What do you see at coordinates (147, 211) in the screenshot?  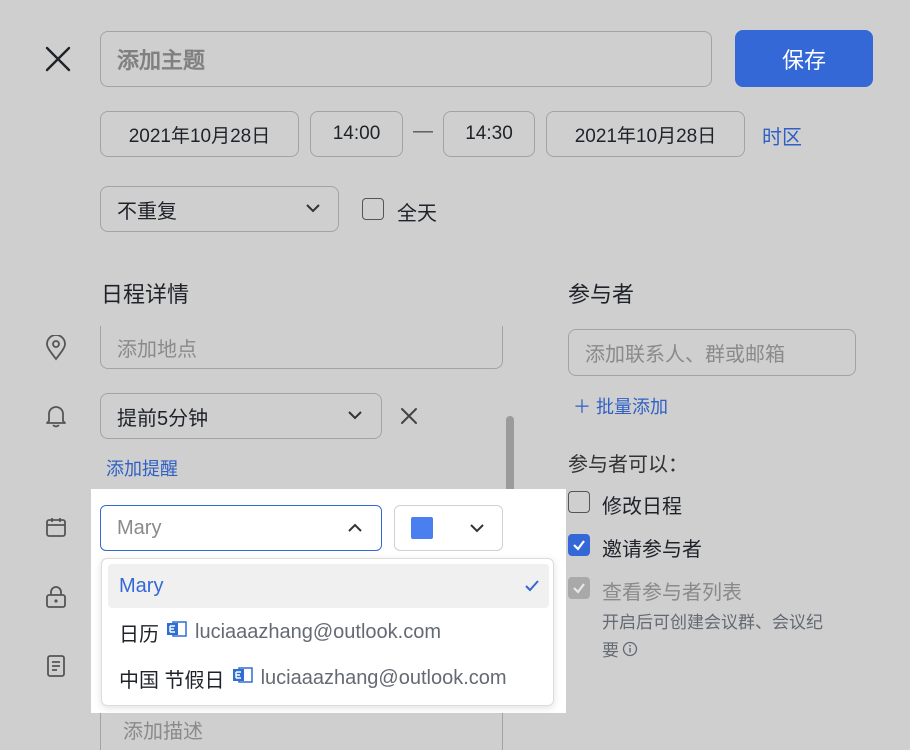 I see `repeat-value: 不重复` at bounding box center [147, 211].